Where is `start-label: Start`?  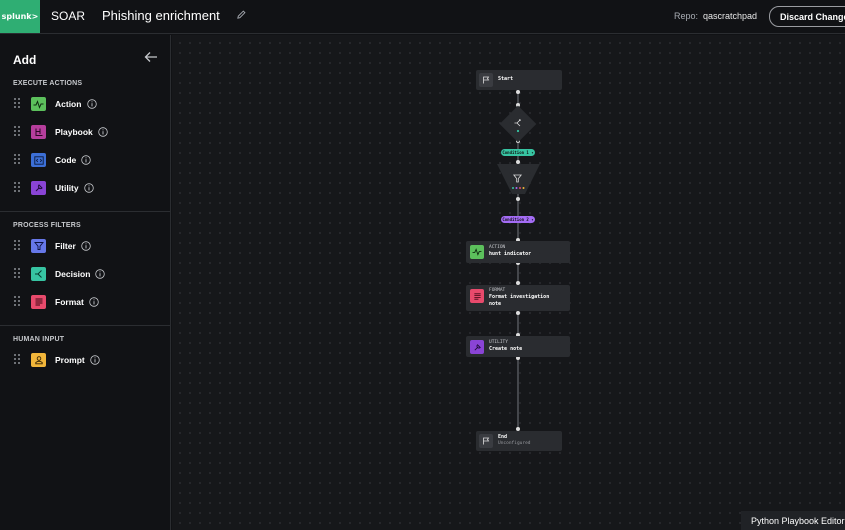
start-label: Start is located at coordinates (506, 79).